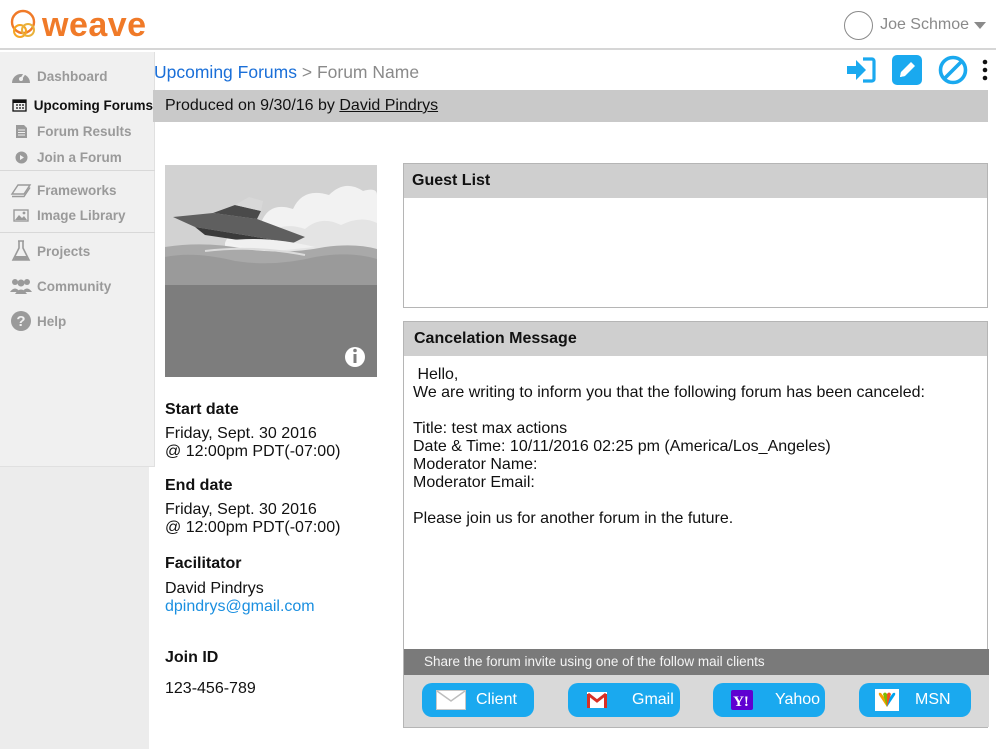 The height and width of the screenshot is (749, 996). What do you see at coordinates (64, 251) in the screenshot?
I see `sidebar-item-label: Projects` at bounding box center [64, 251].